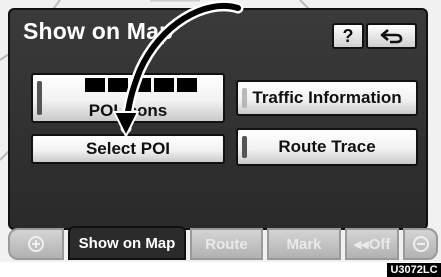 This screenshot has width=441, height=277. I want to click on select-poi-label: Select POI, so click(128, 148).